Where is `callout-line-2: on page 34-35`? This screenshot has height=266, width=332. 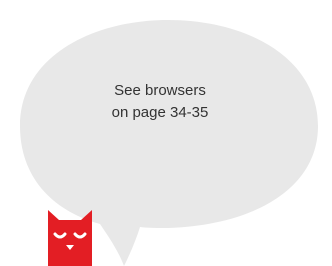 callout-line-2: on page 34-35 is located at coordinates (160, 112).